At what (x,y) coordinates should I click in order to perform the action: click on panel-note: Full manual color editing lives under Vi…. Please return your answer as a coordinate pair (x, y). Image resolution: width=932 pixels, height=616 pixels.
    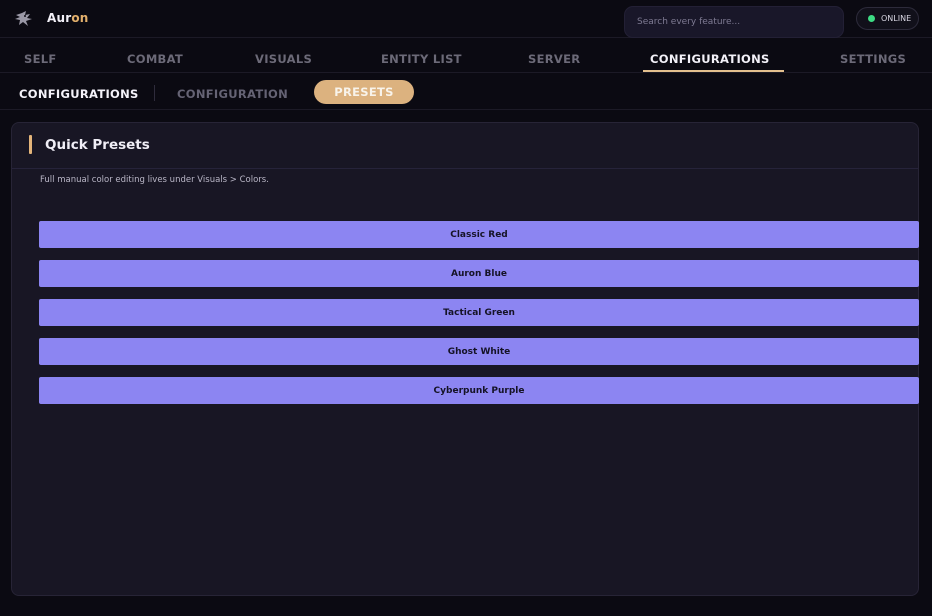
    Looking at the image, I should click on (154, 180).